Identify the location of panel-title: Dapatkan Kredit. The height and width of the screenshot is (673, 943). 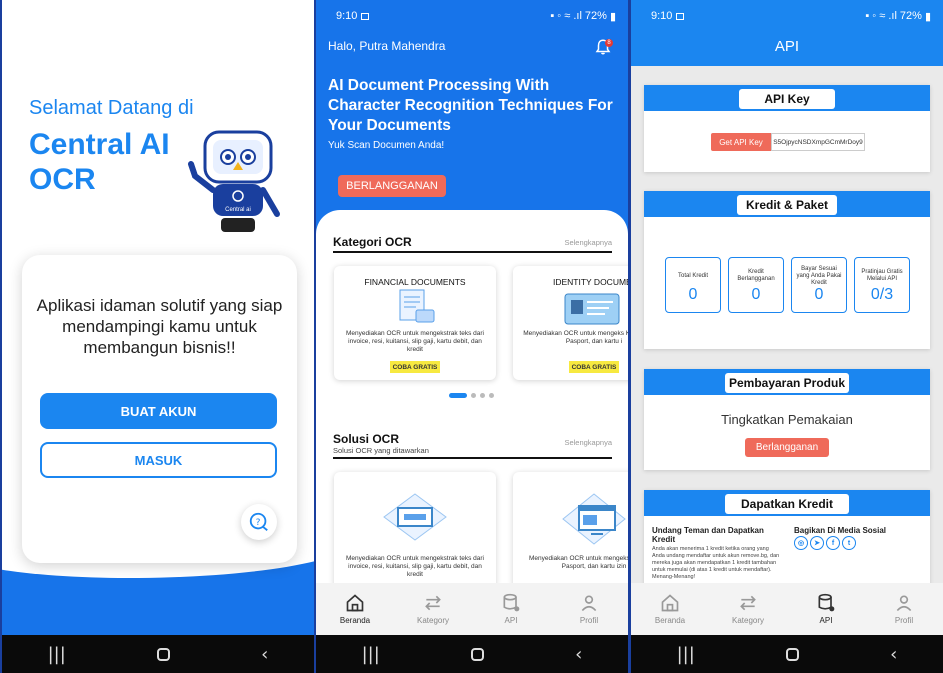
(787, 504).